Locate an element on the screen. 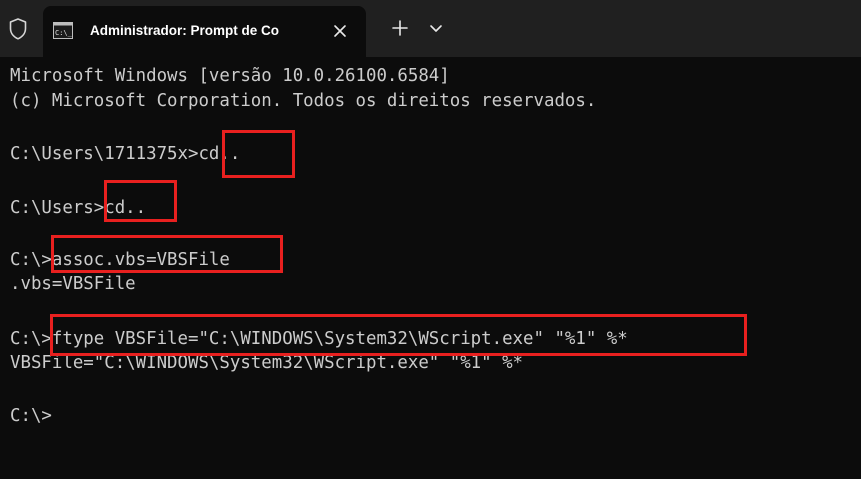  svg-text: C:\_ is located at coordinates (64, 33).